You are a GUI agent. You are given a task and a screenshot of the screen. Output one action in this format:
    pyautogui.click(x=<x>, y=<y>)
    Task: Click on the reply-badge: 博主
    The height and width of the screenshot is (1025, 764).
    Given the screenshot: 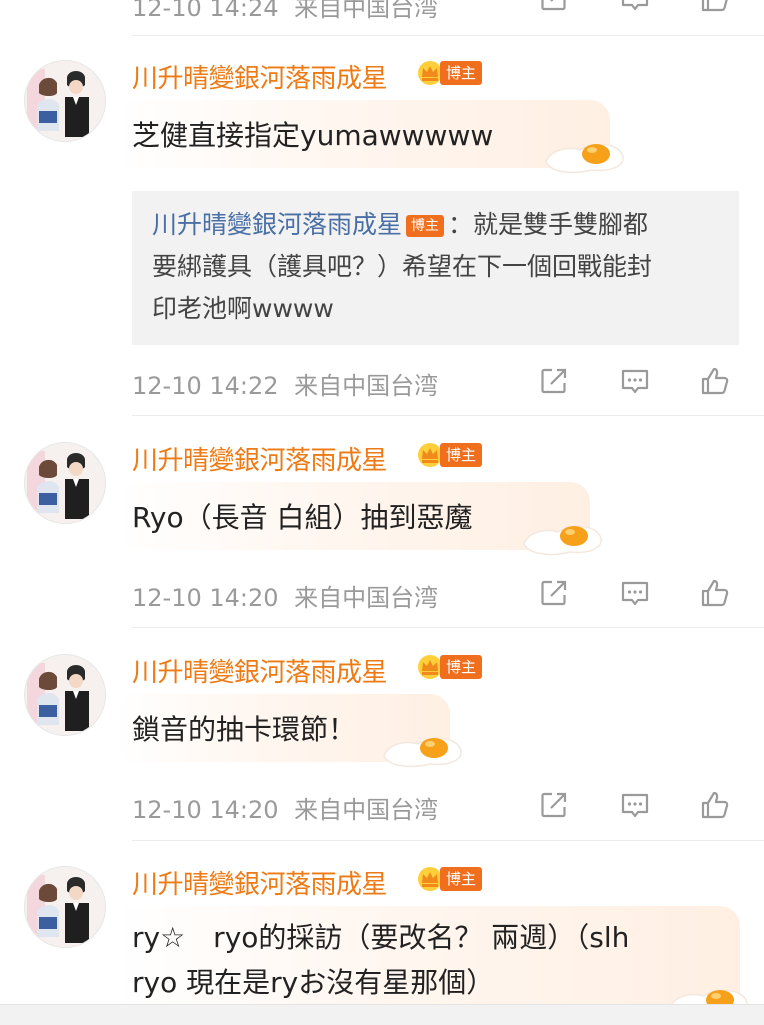 What is the action you would take?
    pyautogui.click(x=425, y=226)
    